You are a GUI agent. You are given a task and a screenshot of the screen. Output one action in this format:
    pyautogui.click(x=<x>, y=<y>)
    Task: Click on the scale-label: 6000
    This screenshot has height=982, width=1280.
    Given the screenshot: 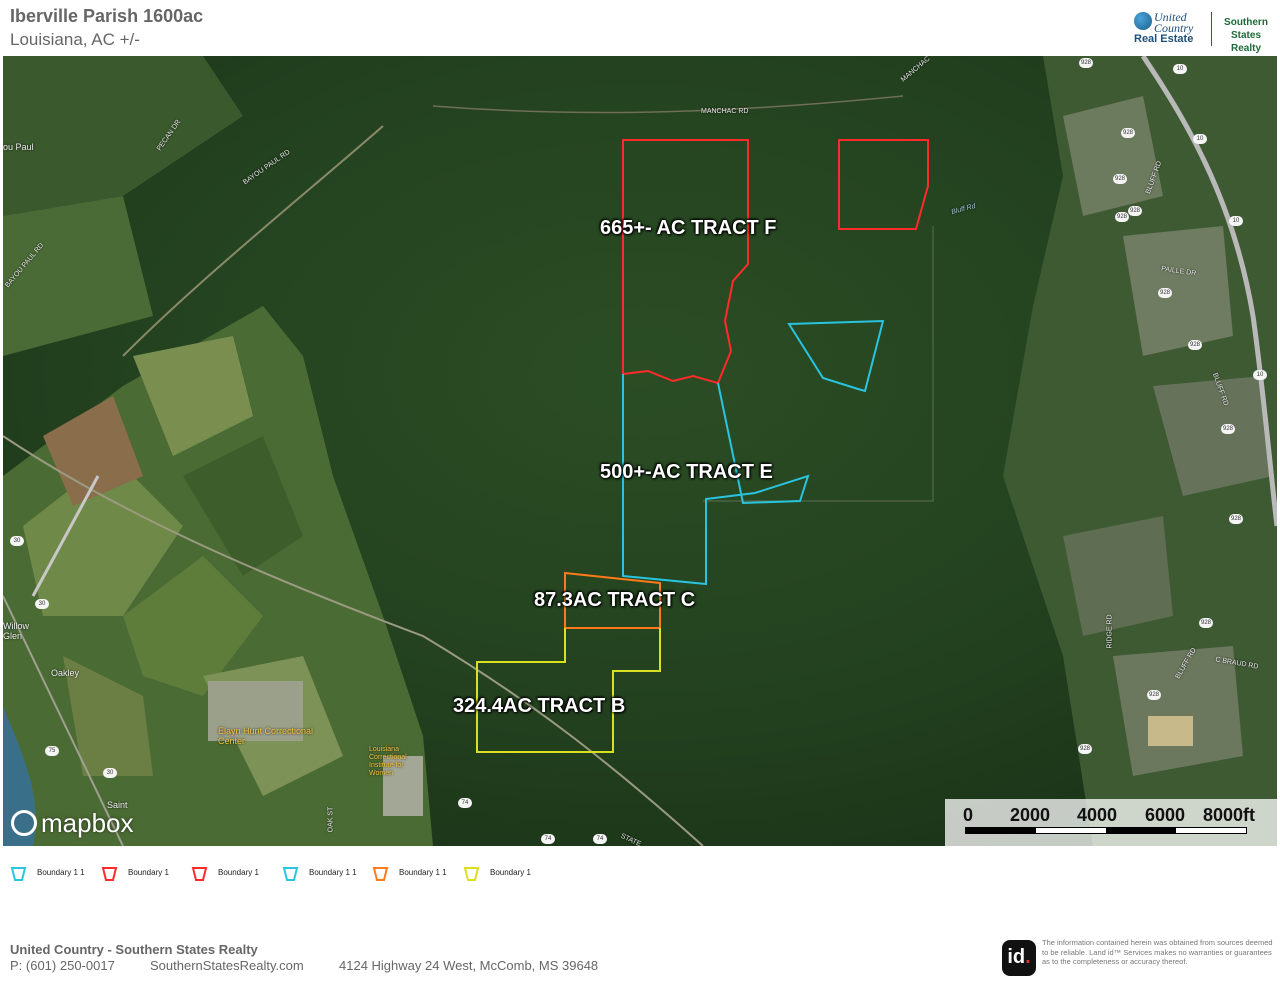 What is the action you would take?
    pyautogui.click(x=1165, y=815)
    